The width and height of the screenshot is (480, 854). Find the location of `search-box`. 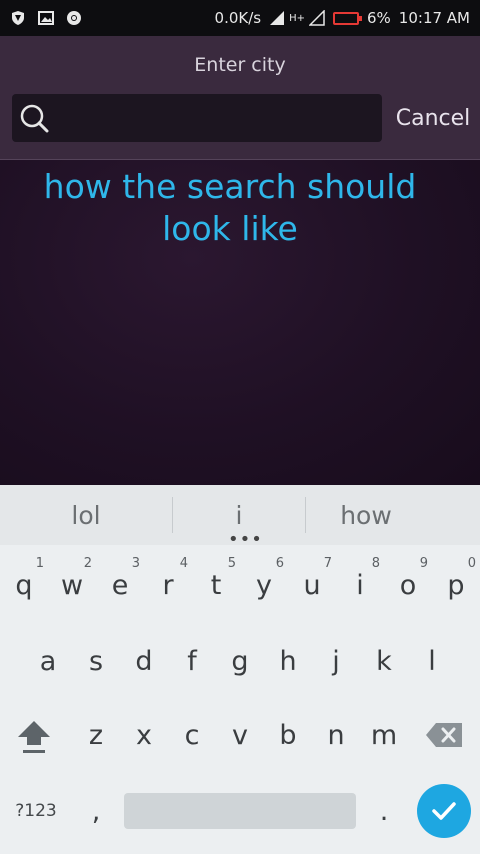

search-box is located at coordinates (197, 118).